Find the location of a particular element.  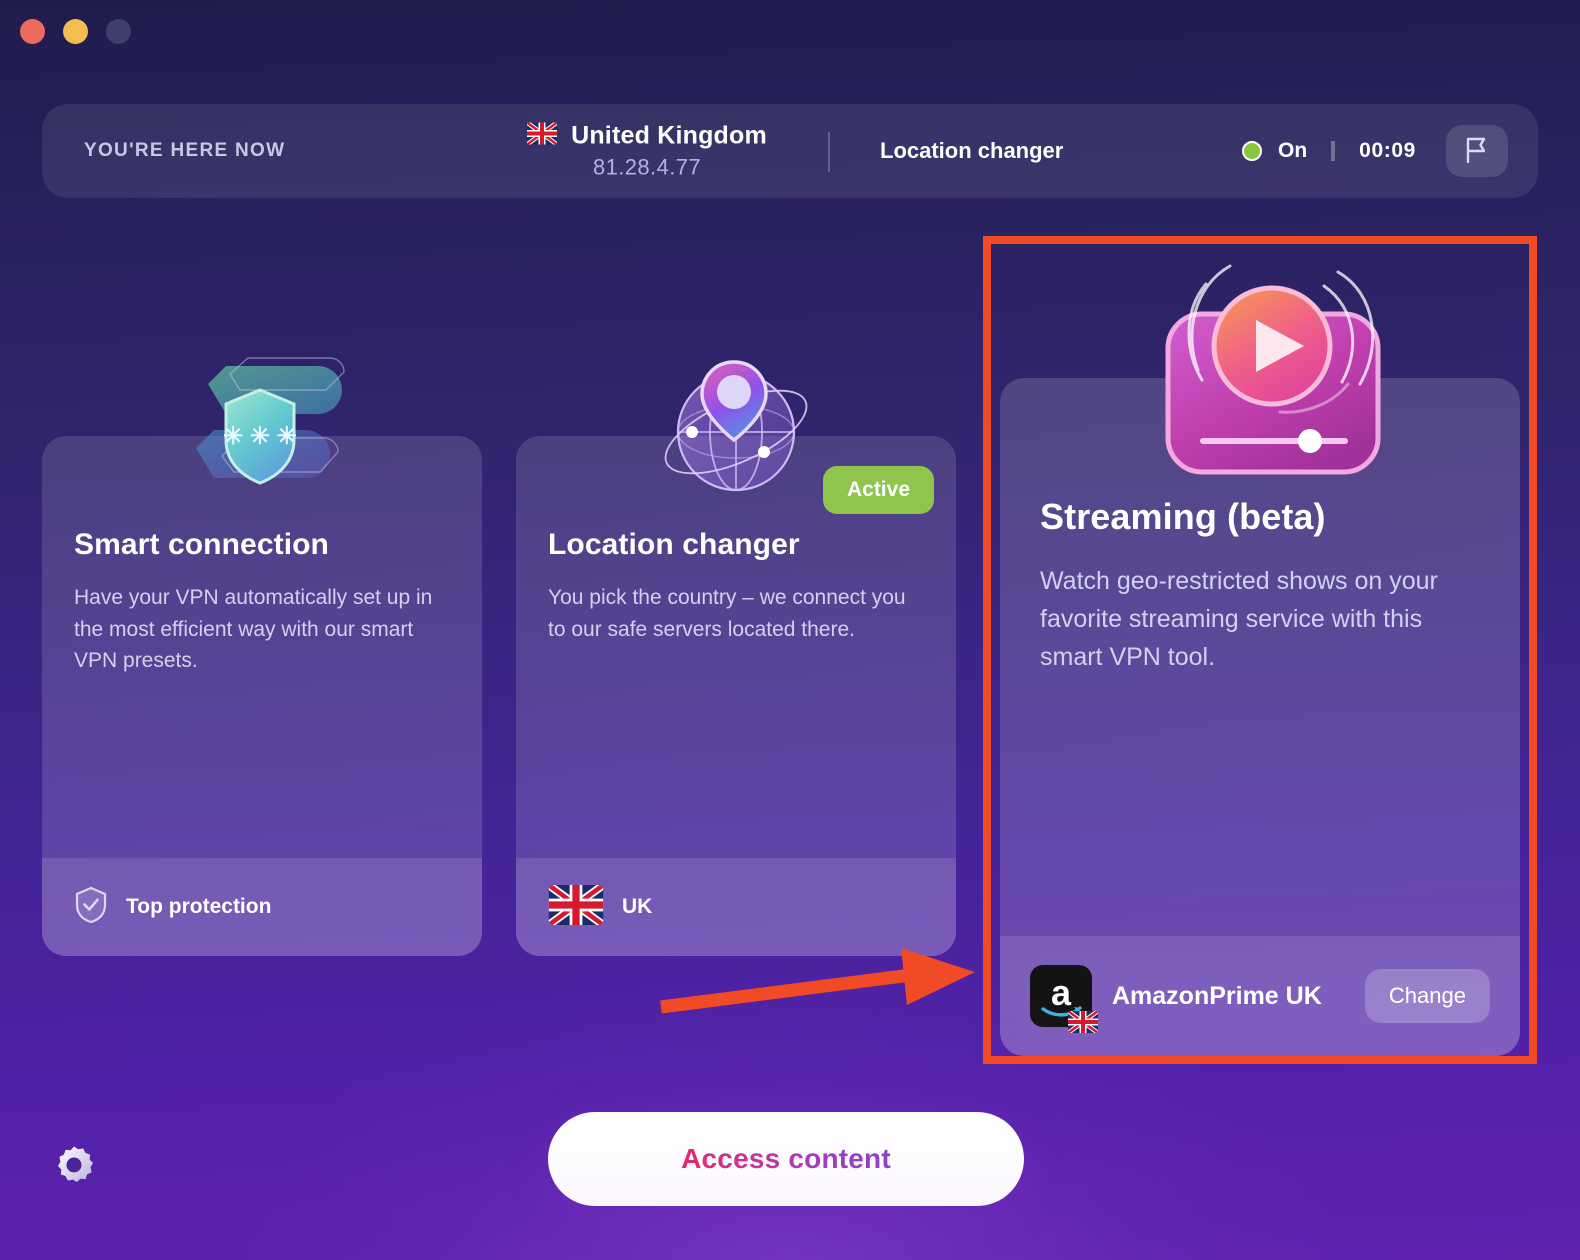

access-content-label: Access content is located at coordinates (786, 1158).